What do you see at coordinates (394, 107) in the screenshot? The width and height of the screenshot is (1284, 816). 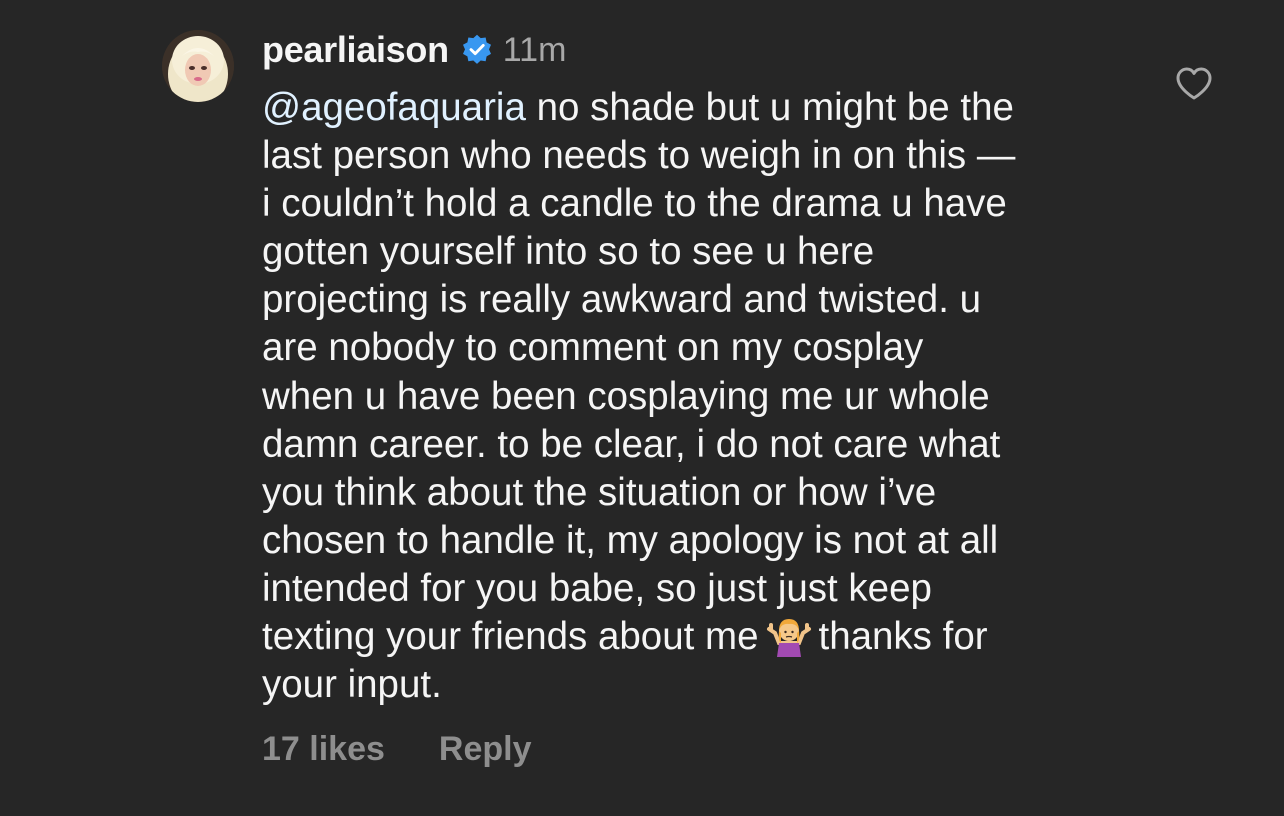 I see `mention-link: @ageofaquaria` at bounding box center [394, 107].